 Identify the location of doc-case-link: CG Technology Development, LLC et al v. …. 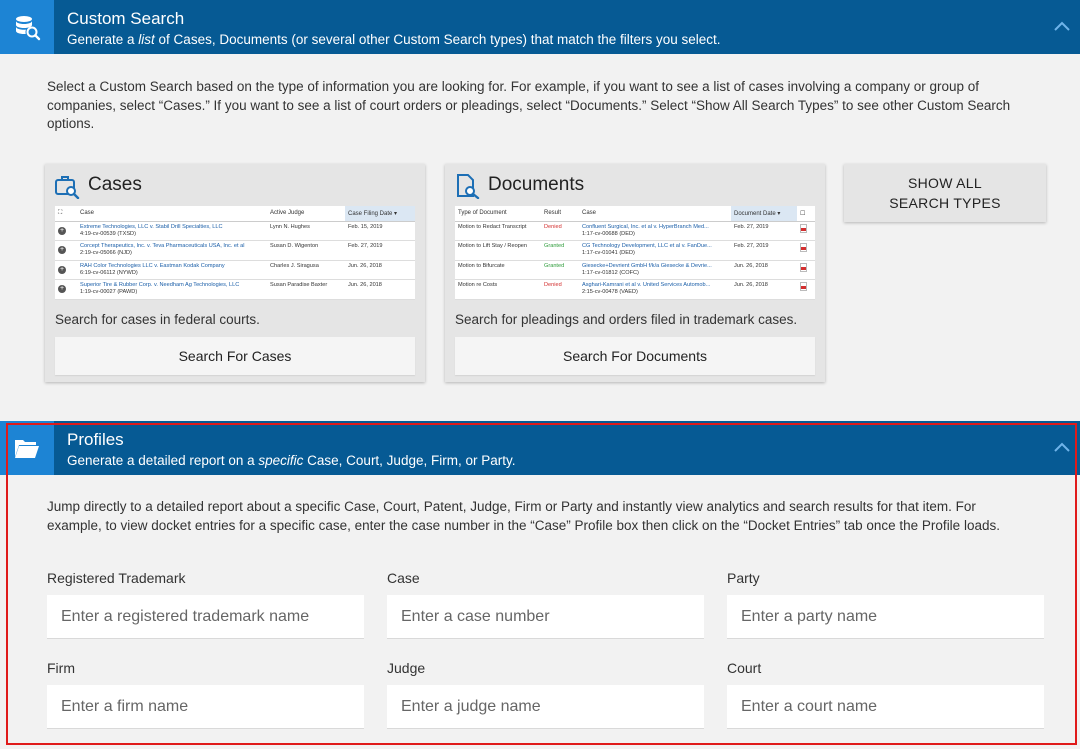
(647, 246).